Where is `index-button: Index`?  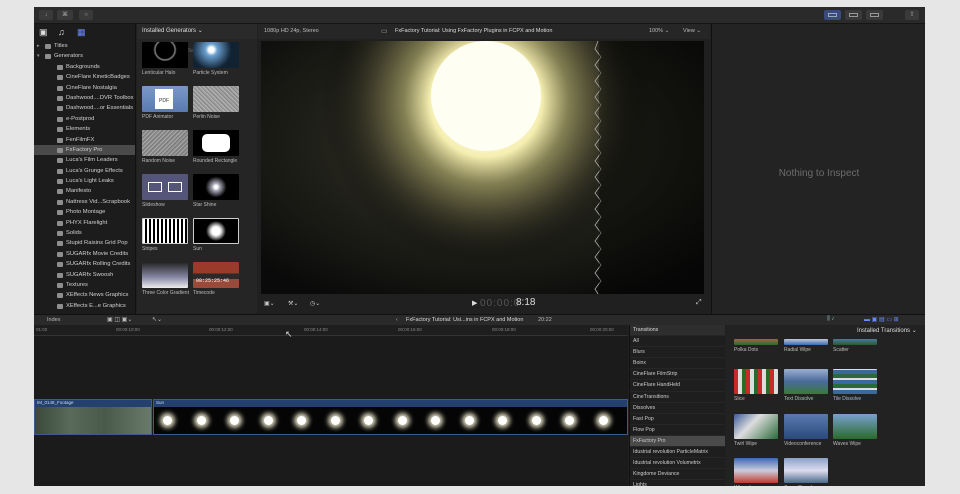
index-button: Index is located at coordinates (53, 320).